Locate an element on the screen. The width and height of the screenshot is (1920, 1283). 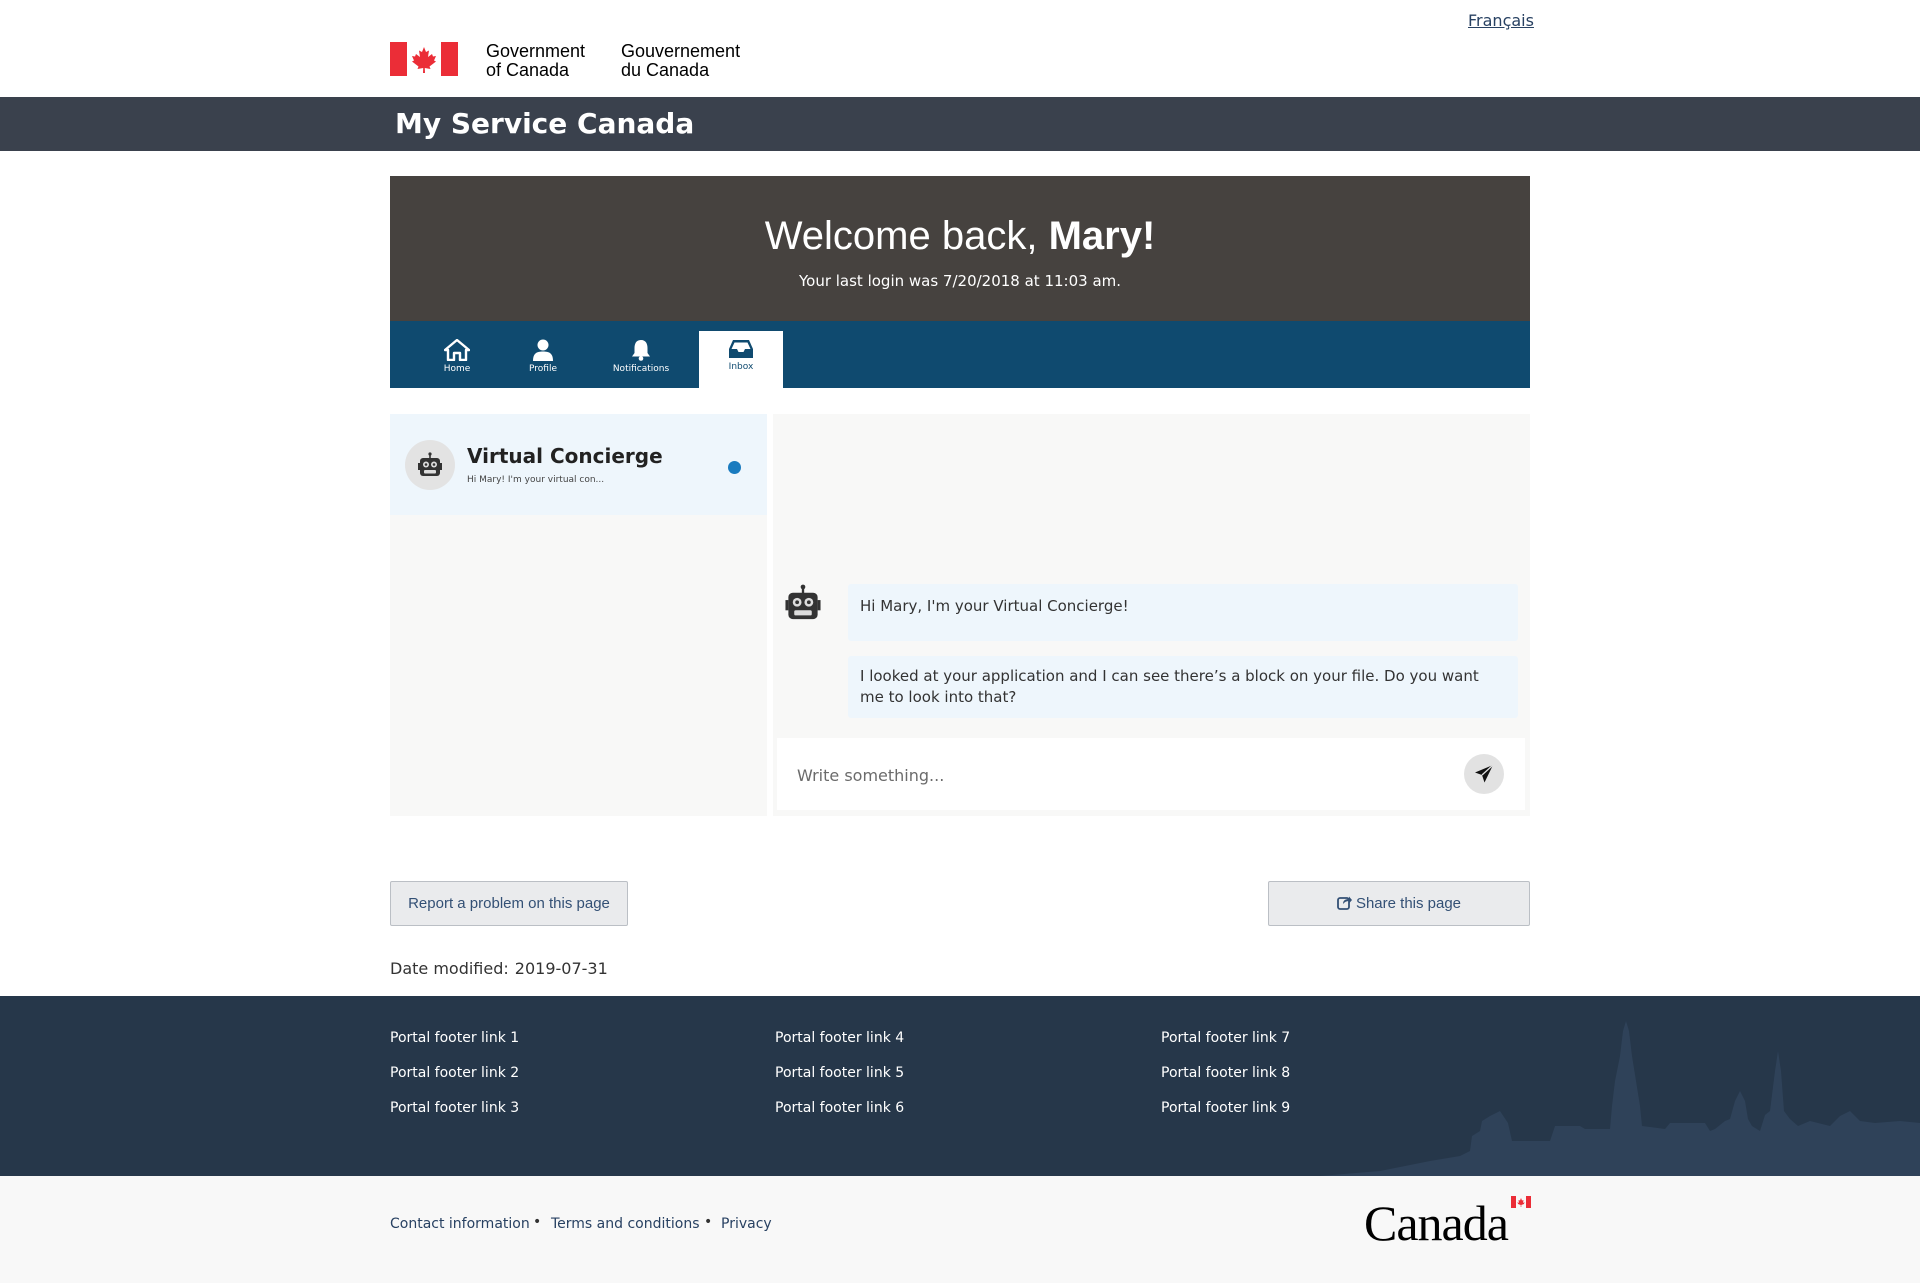
footer-link: Portal footer link 8 is located at coordinates (1225, 1073).